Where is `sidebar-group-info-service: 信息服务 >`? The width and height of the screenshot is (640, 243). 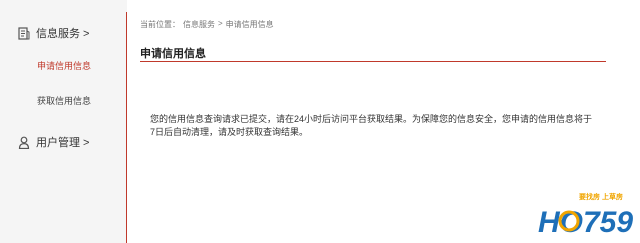
sidebar-group-info-service: 信息服务 > is located at coordinates (53, 33).